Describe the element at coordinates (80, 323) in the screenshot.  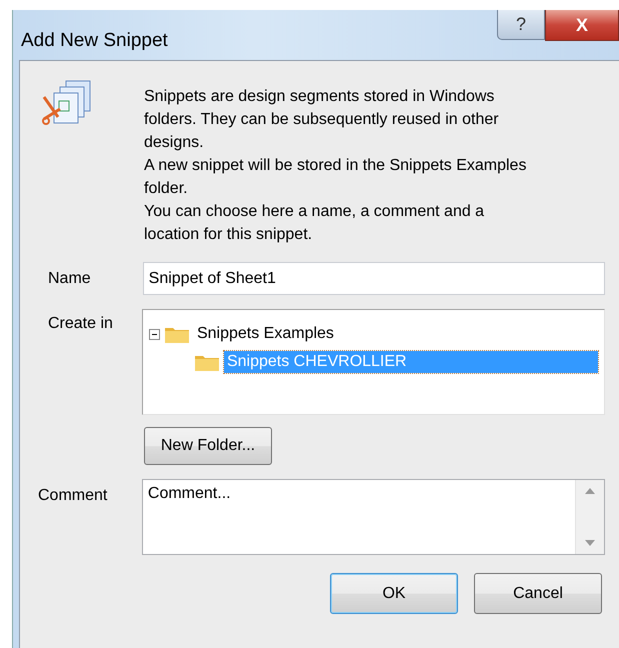
I see `create-in-label: Create in` at that location.